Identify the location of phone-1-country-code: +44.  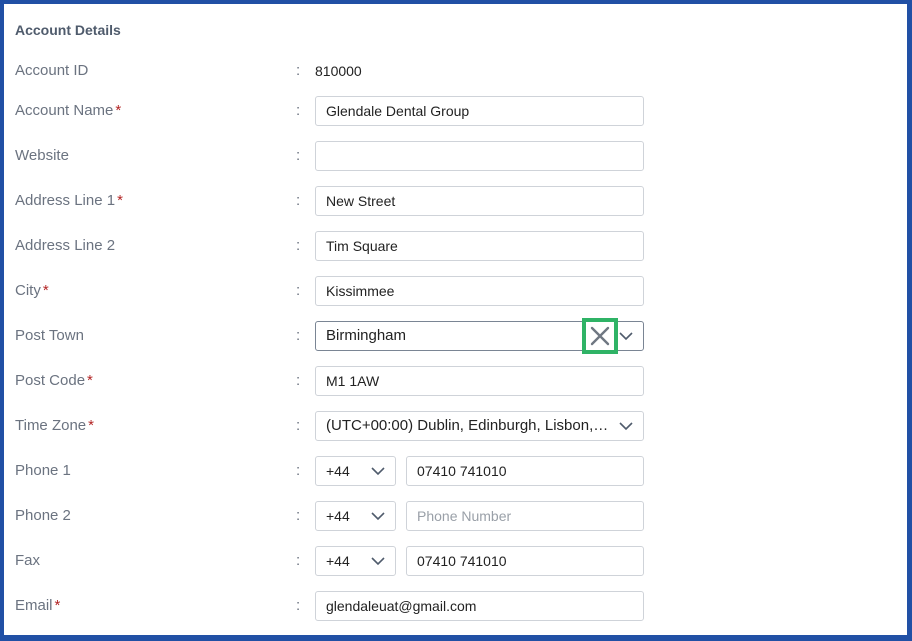
(338, 471).